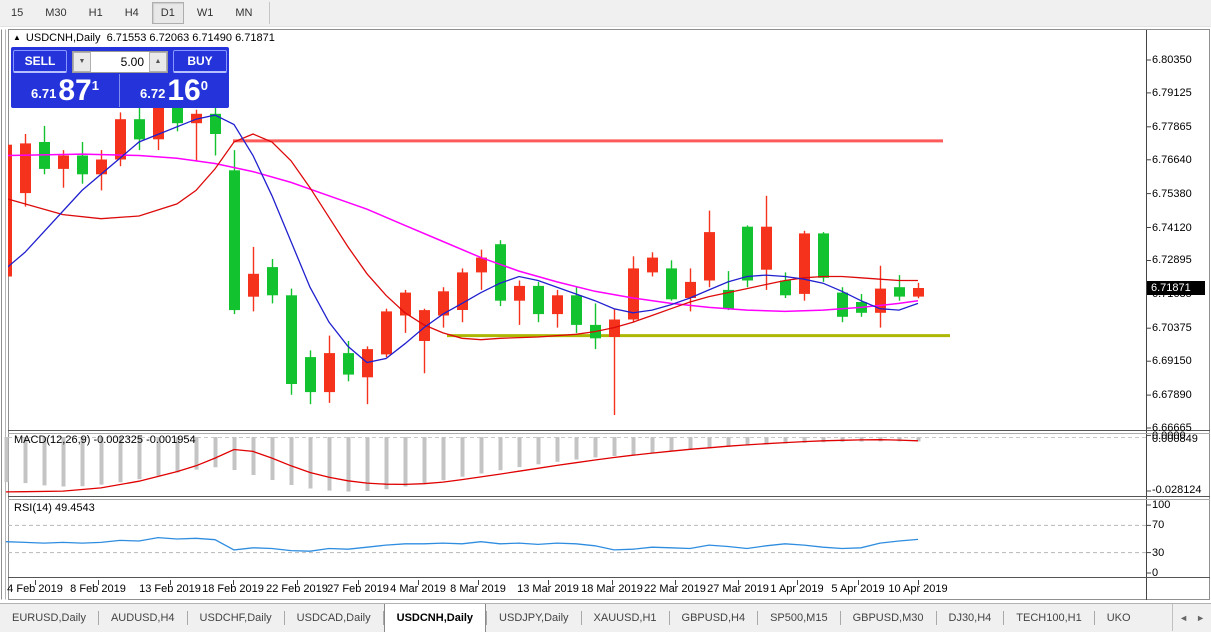 This screenshot has width=1211, height=632. I want to click on macd-axis-label: -0.028124, so click(1177, 490).